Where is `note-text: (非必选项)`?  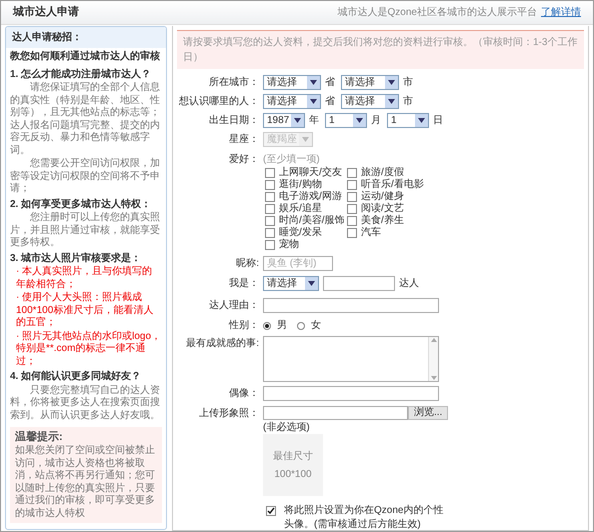
note-text: (非必选项) is located at coordinates (286, 427).